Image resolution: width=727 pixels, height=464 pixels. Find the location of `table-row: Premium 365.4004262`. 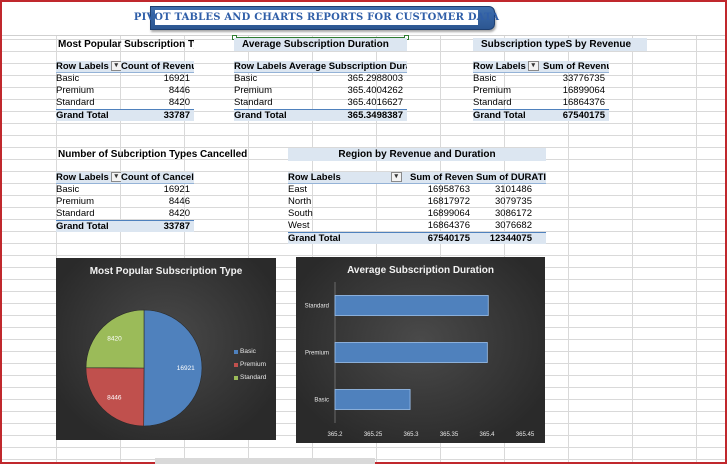

table-row: Premium 365.4004262 is located at coordinates (320, 91).